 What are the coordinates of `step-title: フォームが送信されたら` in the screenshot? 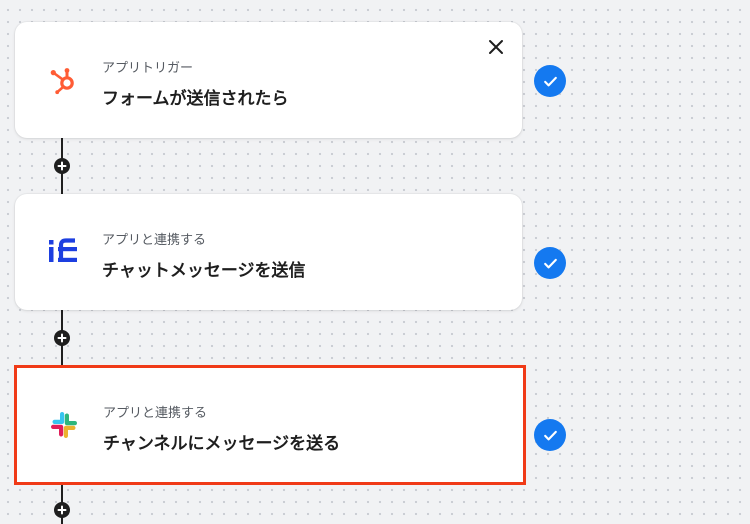 It's located at (195, 99).